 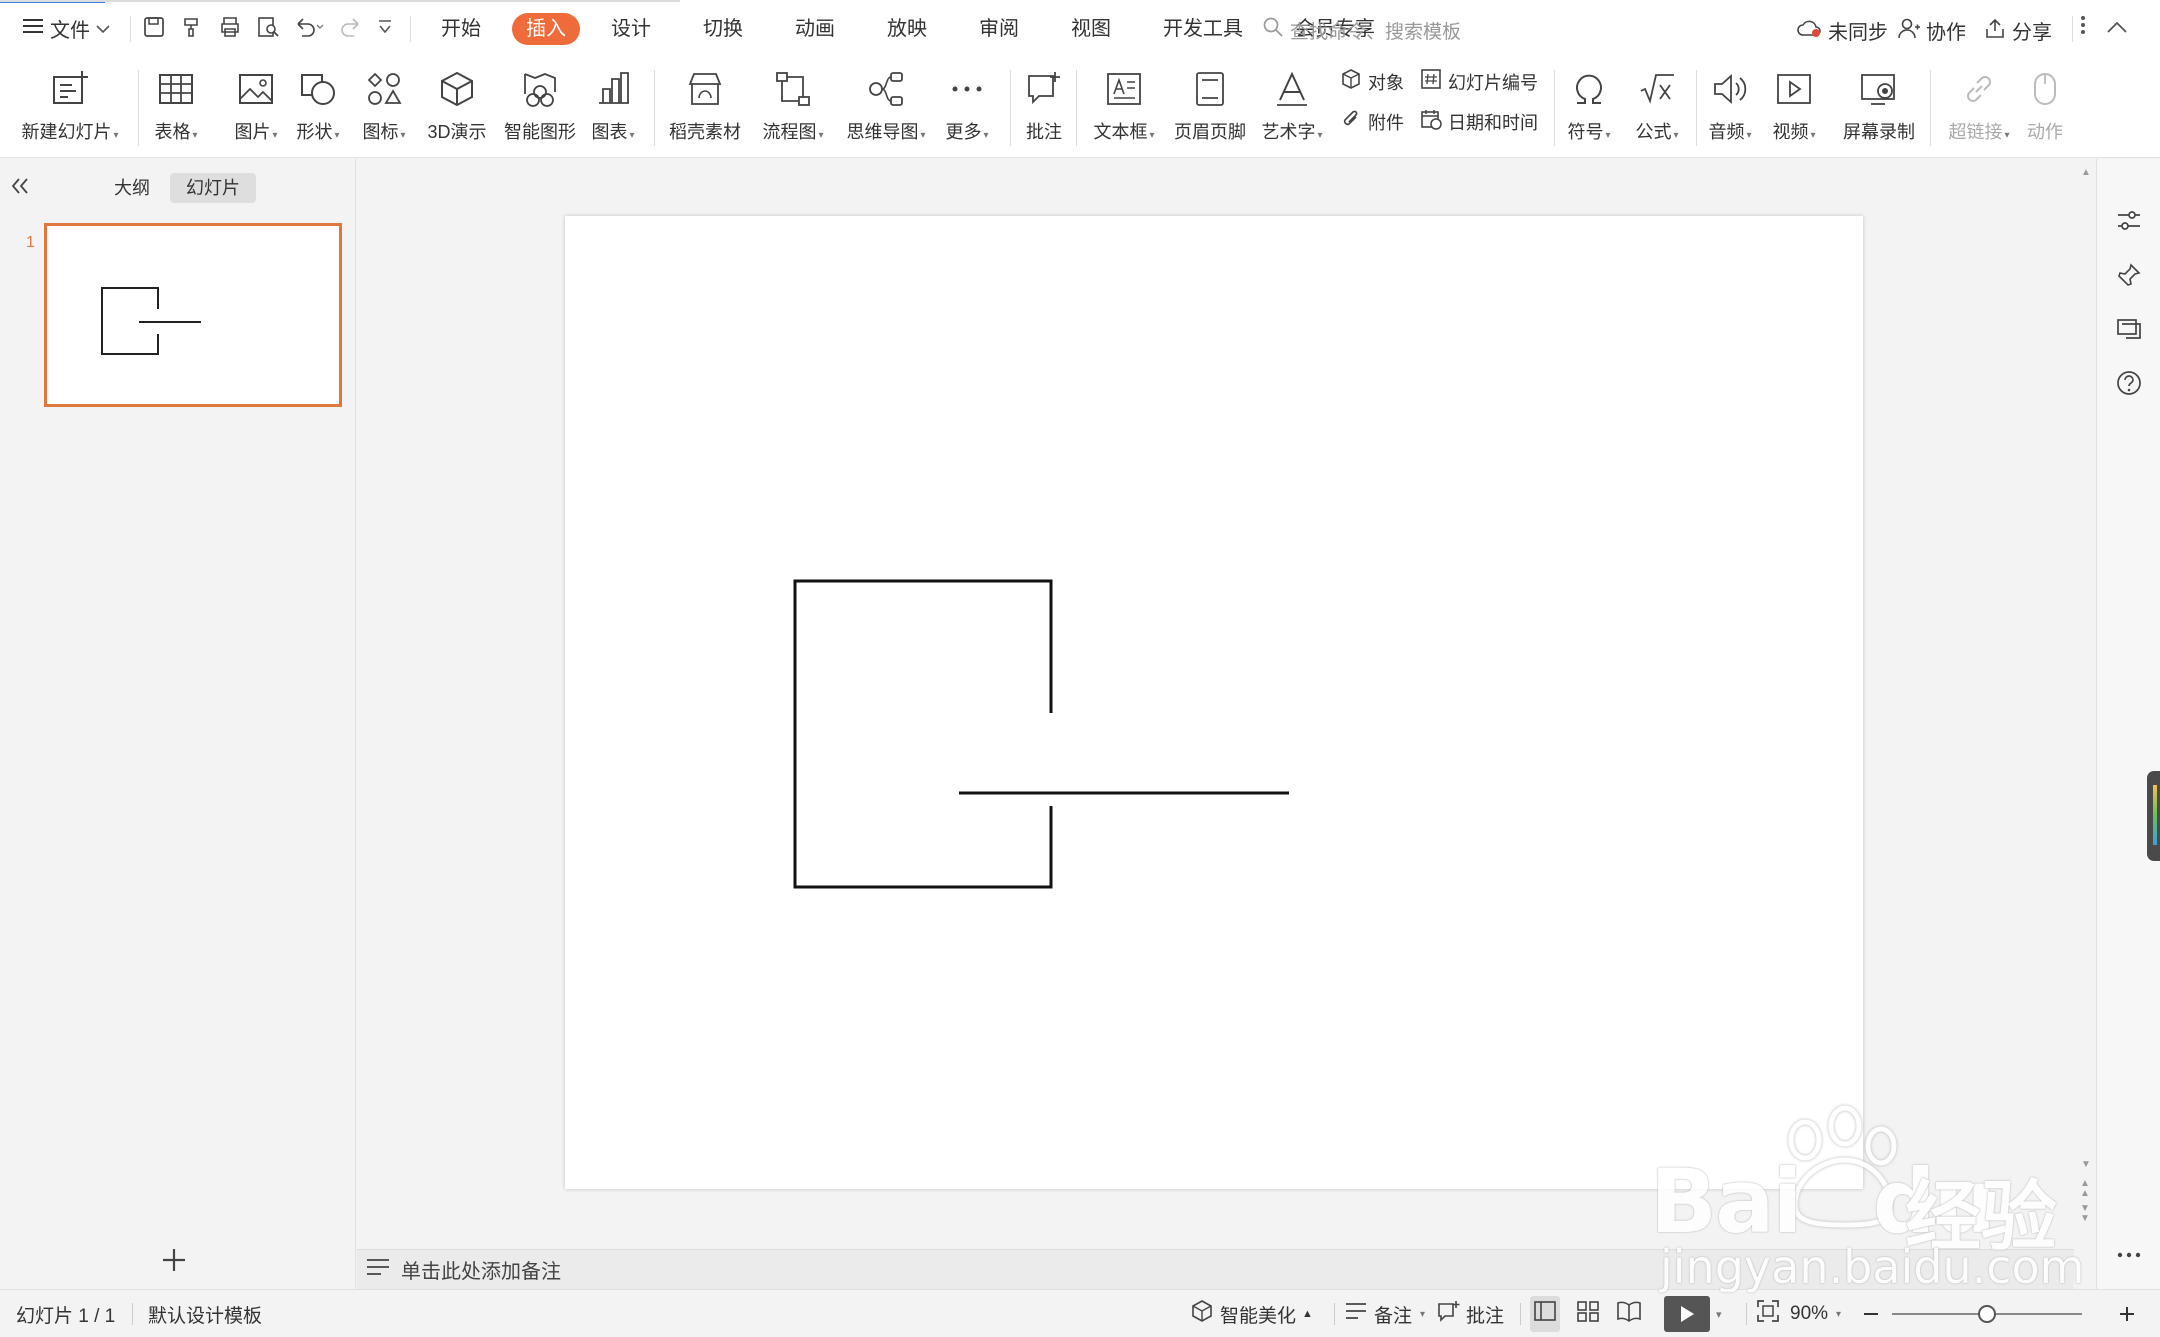 What do you see at coordinates (1273, 30) in the screenshot?
I see `search-icon` at bounding box center [1273, 30].